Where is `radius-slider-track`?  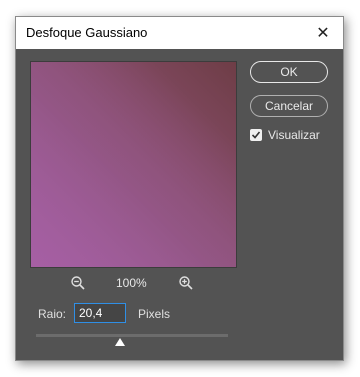 radius-slider-track is located at coordinates (132, 335).